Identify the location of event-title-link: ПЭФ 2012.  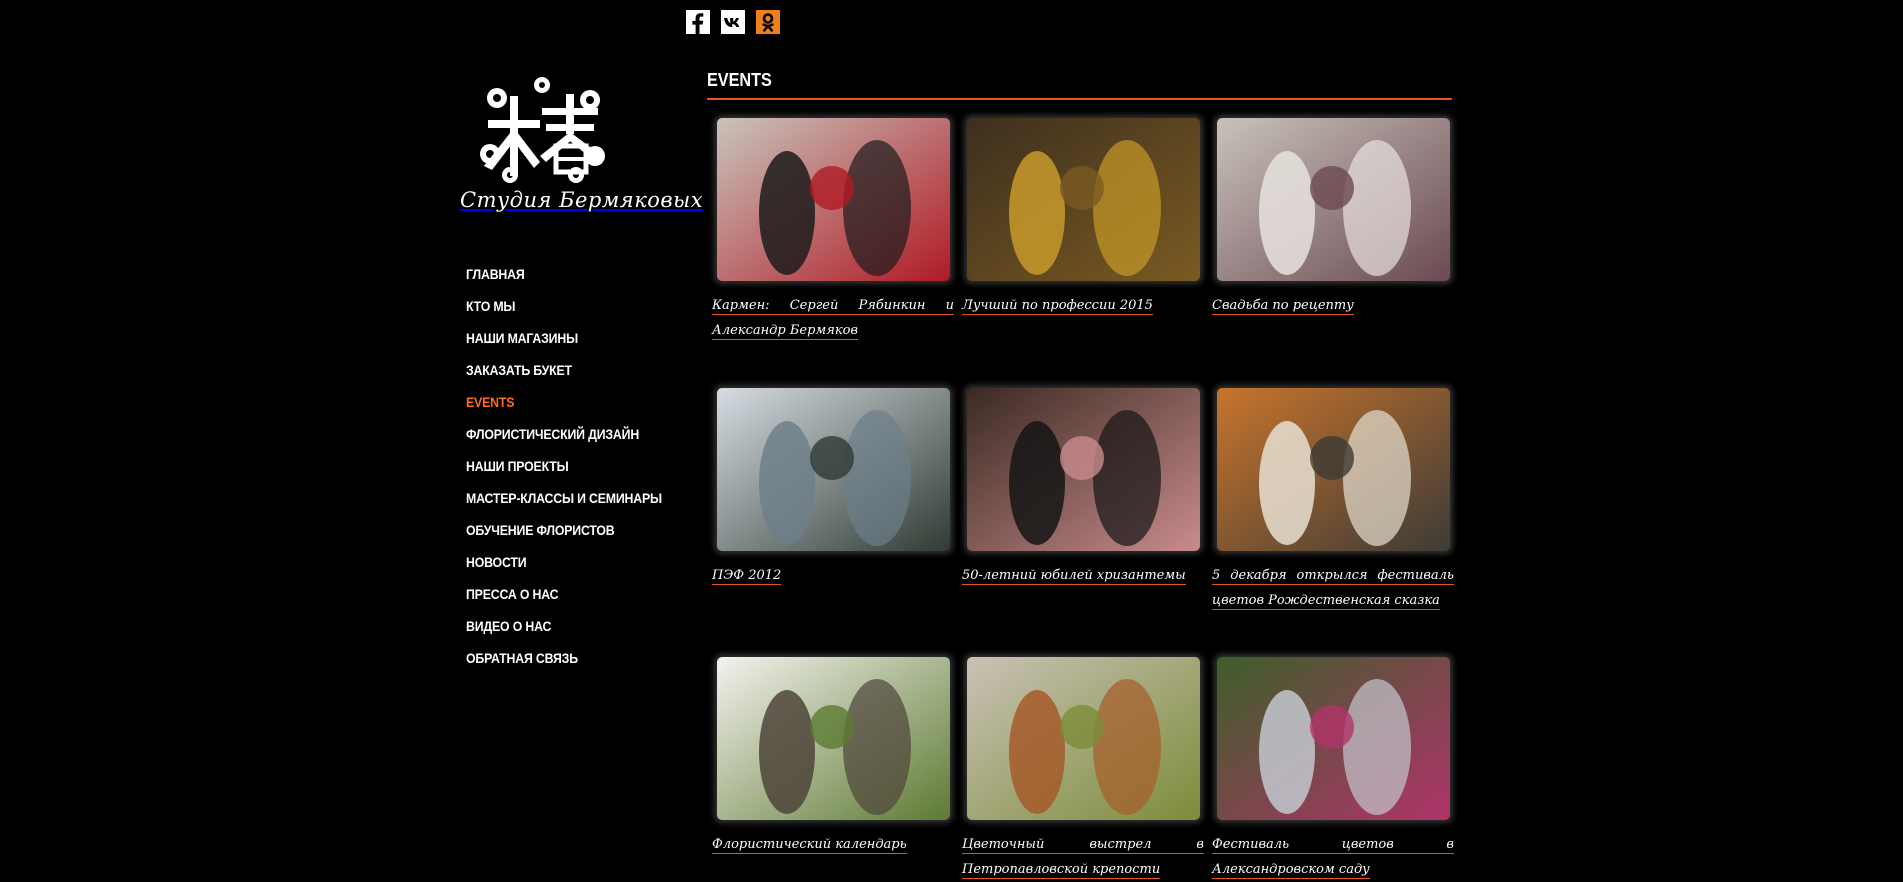
(747, 576).